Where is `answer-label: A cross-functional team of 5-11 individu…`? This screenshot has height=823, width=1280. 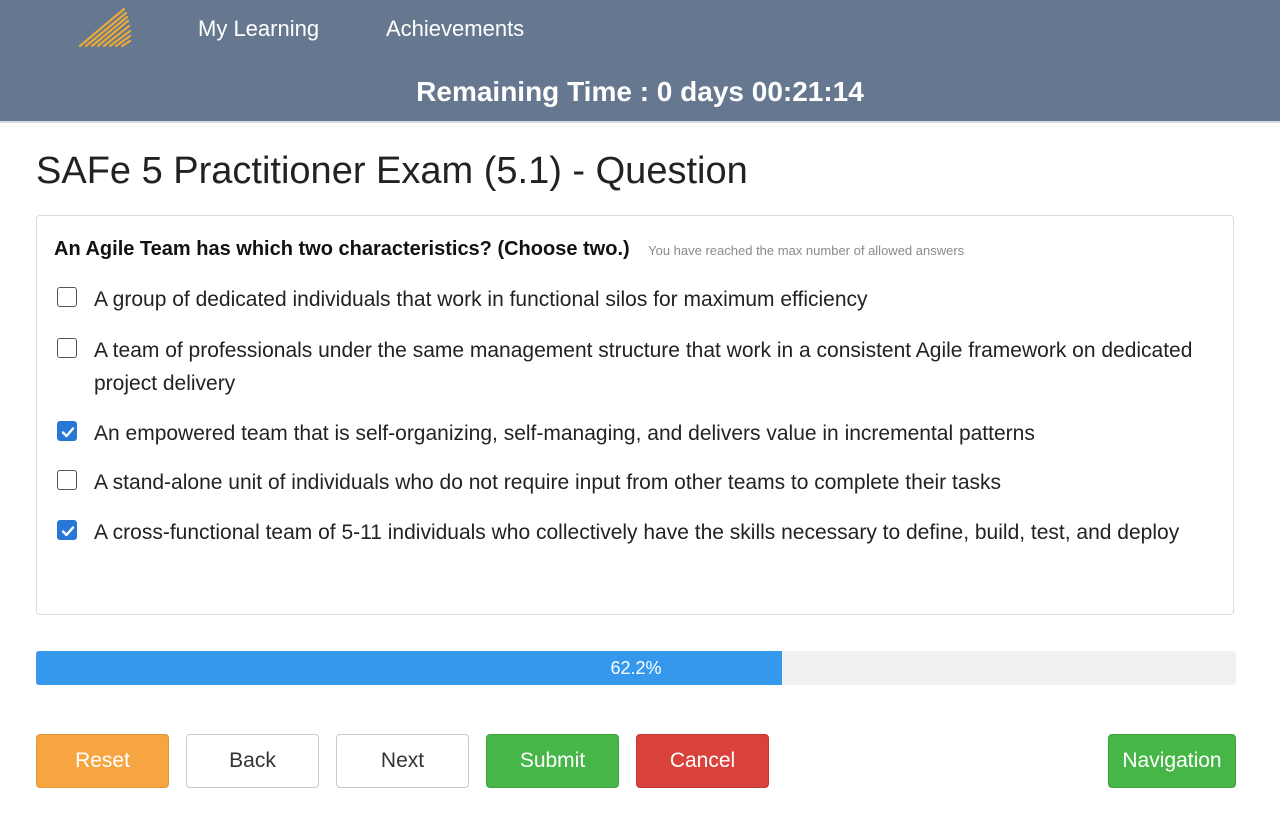
answer-label: A cross-functional team of 5-11 individu… is located at coordinates (659, 532).